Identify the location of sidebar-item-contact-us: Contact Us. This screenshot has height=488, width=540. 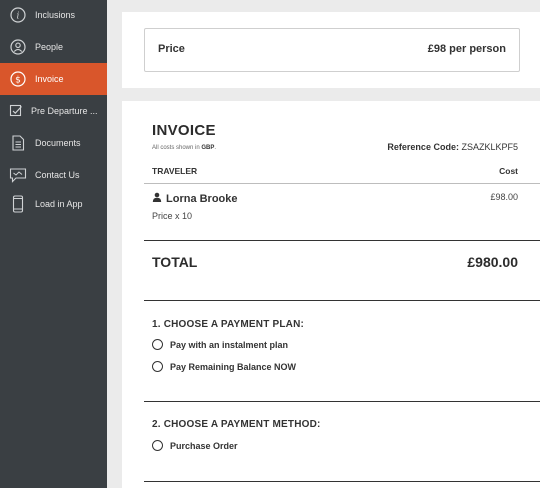
(53, 175).